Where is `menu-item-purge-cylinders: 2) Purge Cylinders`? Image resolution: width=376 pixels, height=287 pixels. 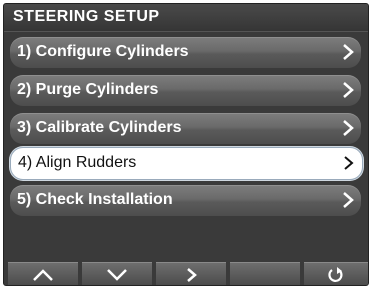 menu-item-purge-cylinders: 2) Purge Cylinders is located at coordinates (185, 90).